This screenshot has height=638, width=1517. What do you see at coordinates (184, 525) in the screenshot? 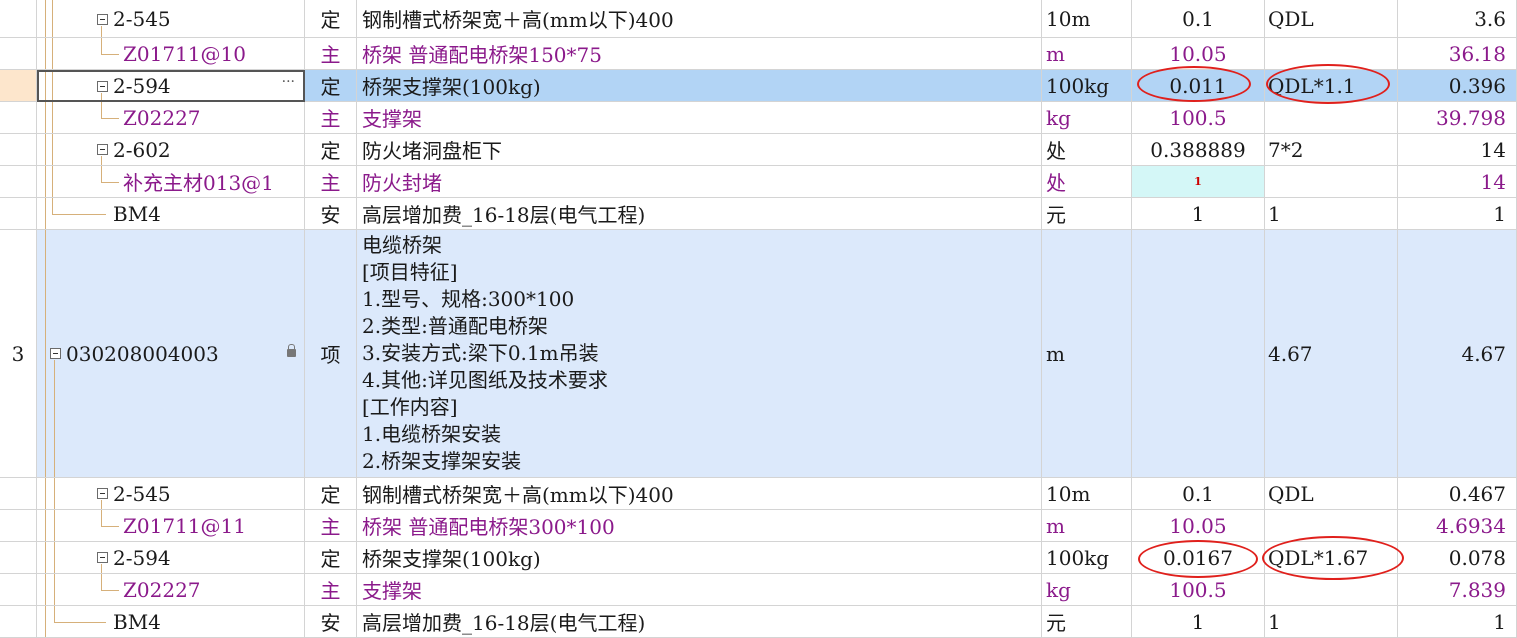
I see `item-code: Z01711@11` at bounding box center [184, 525].